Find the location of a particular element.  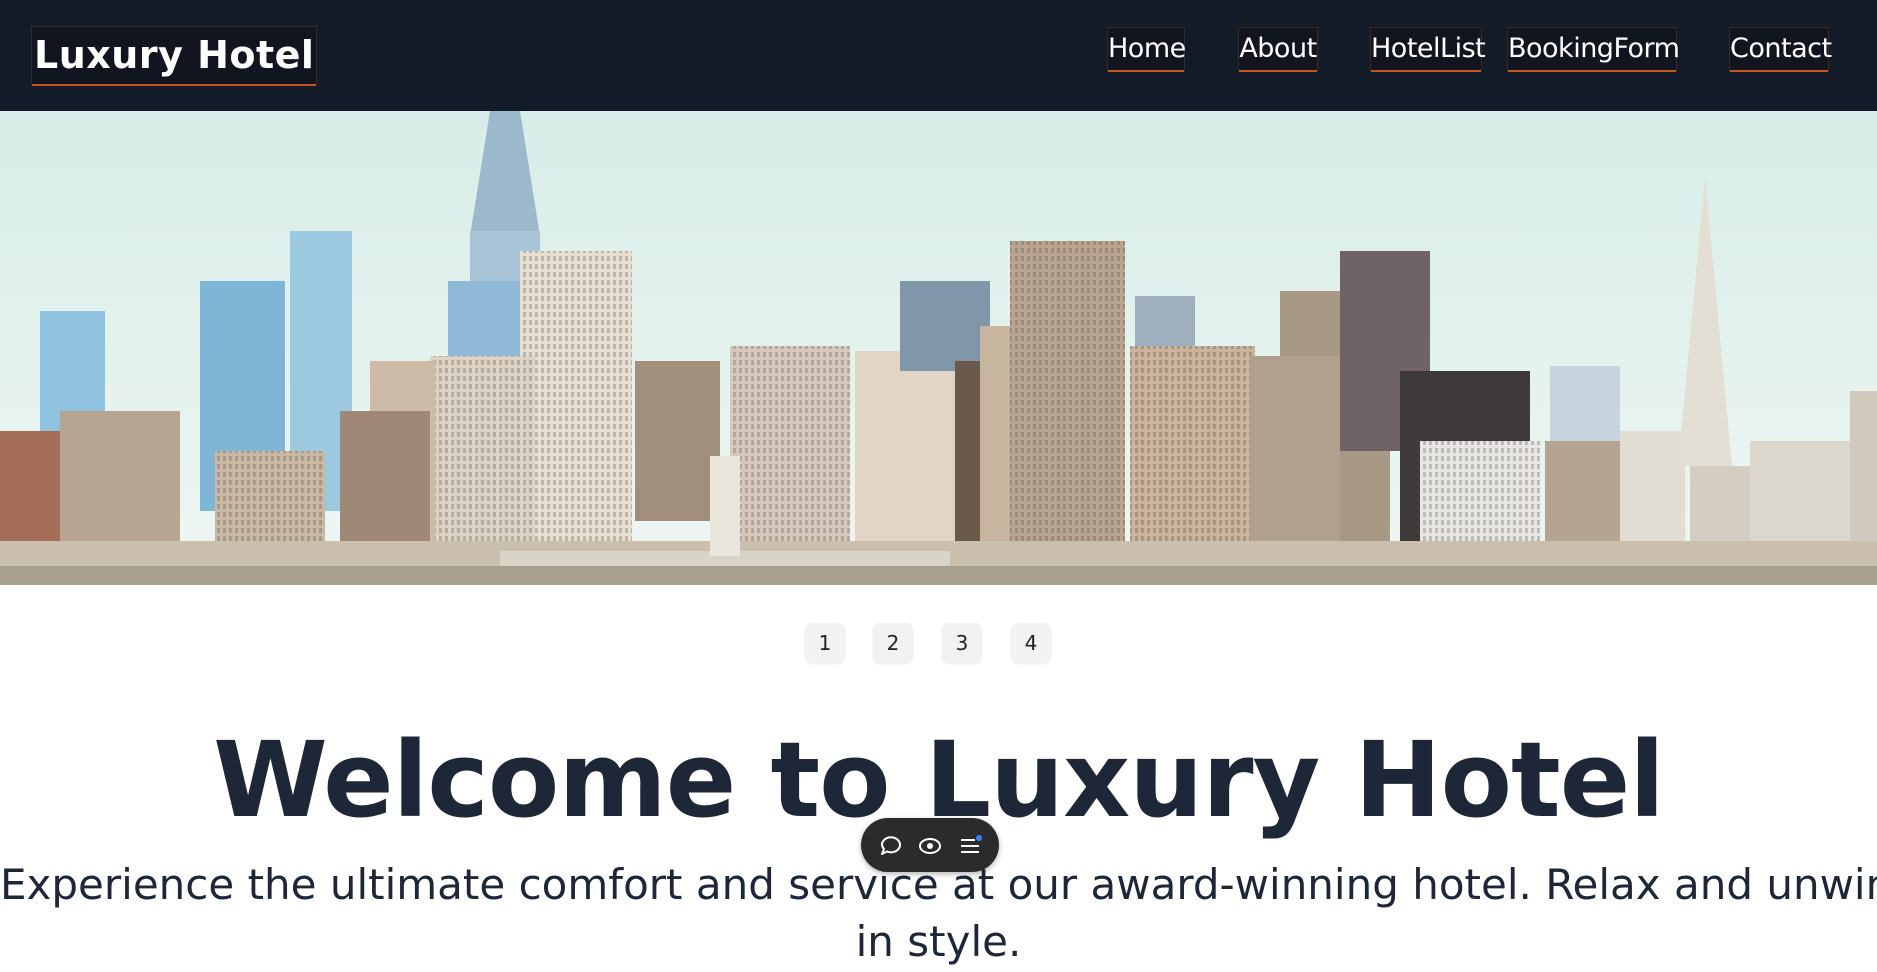

nav-link-home: Home is located at coordinates (1147, 49).